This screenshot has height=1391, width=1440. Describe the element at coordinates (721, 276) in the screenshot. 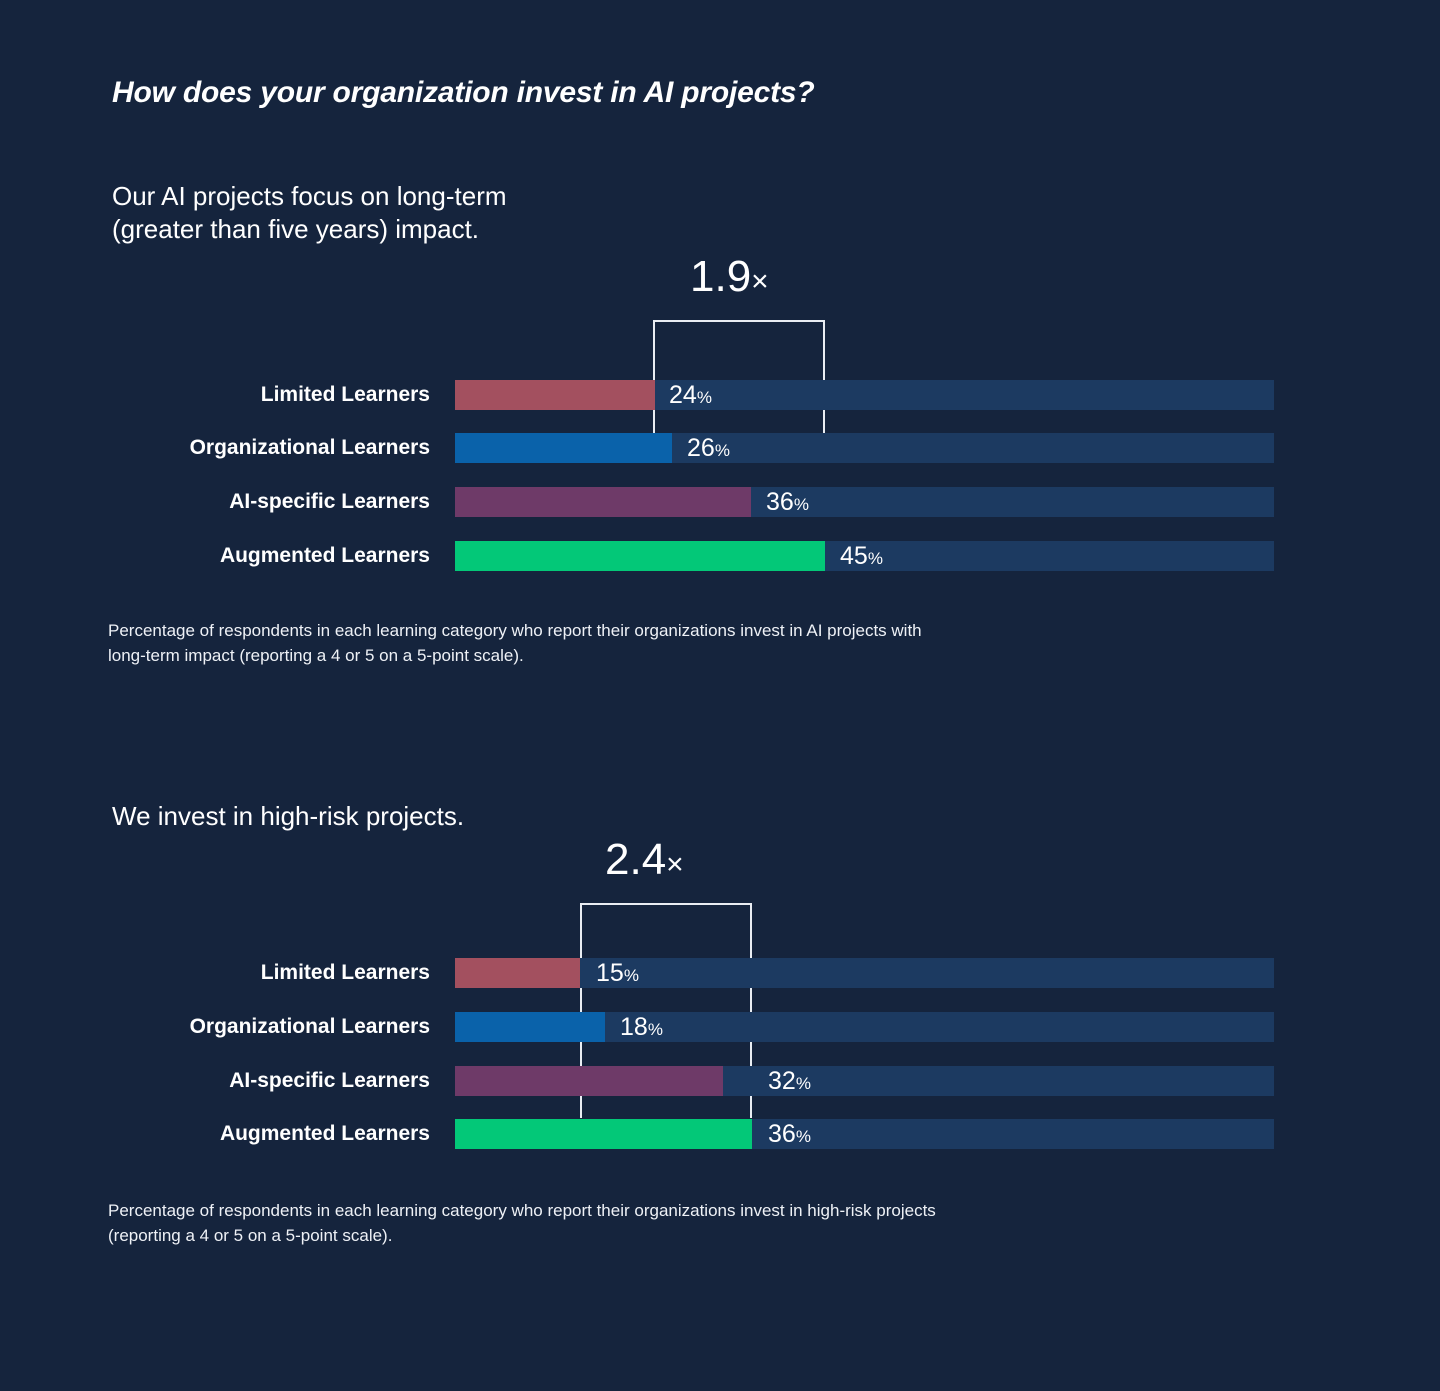

I see `multiplier-value: 1.9` at that location.